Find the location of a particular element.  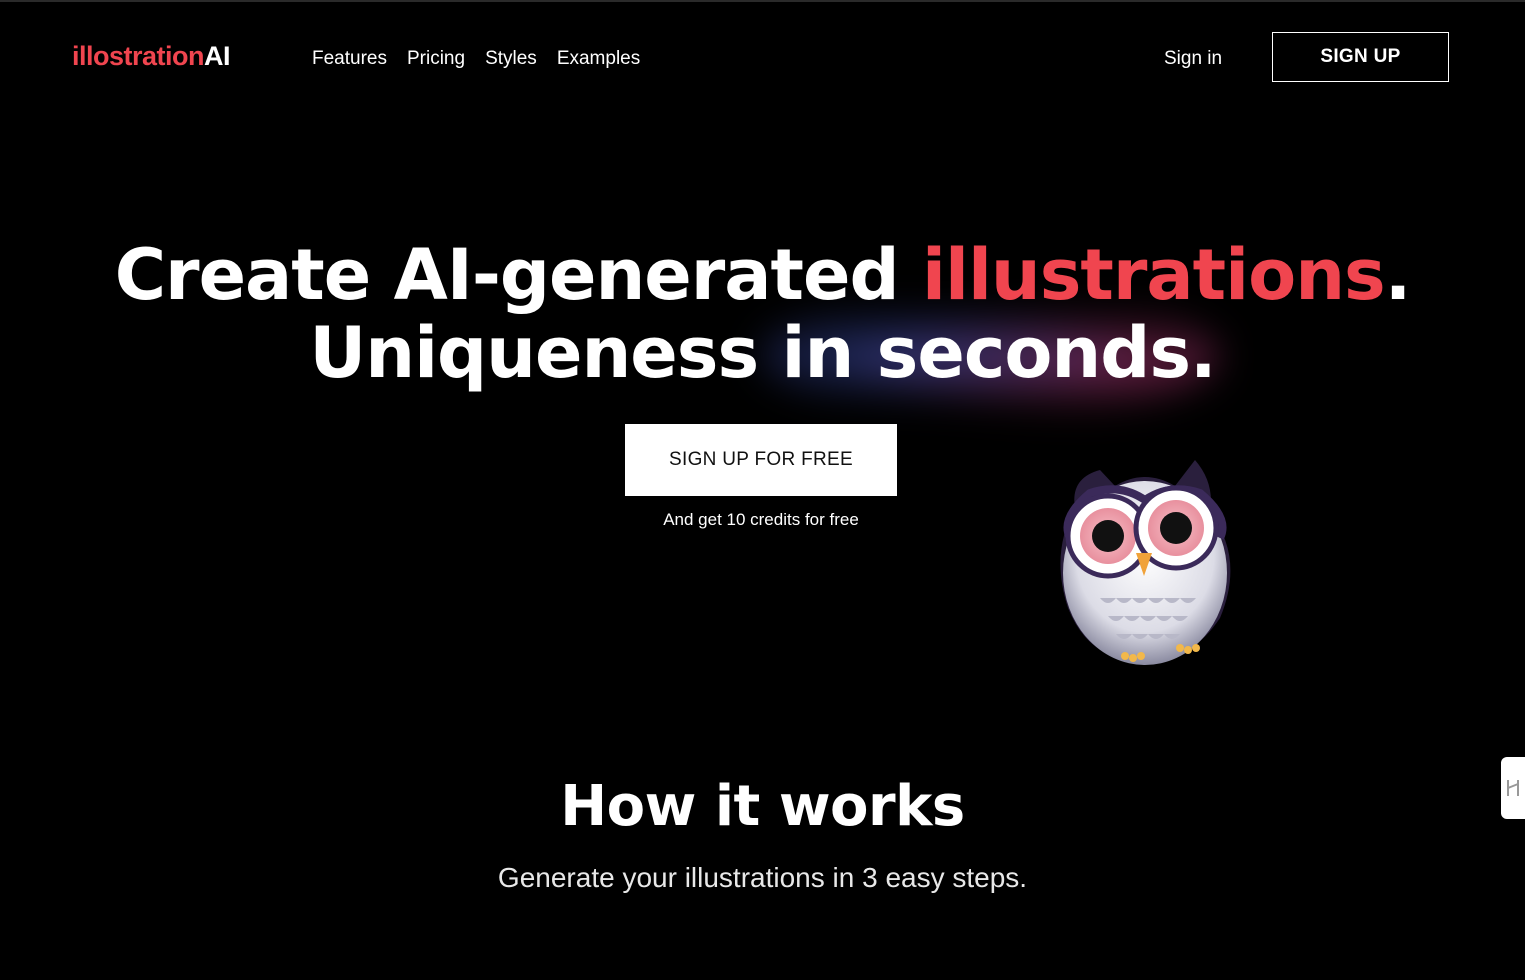

headline-line2-text: Uniqueness in seconds. is located at coordinates (762, 353).